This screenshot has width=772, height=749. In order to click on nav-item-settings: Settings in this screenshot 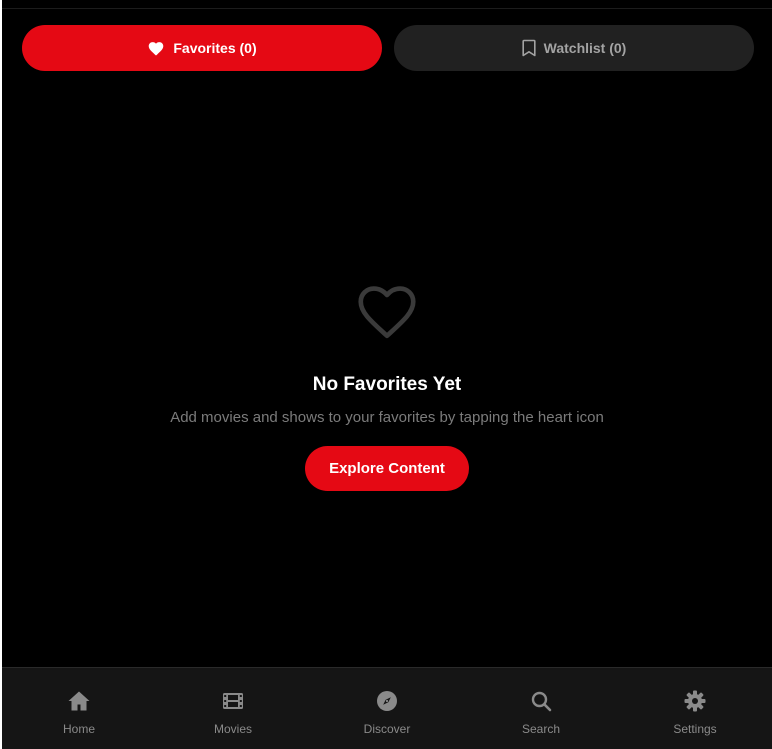, I will do `click(695, 708)`.